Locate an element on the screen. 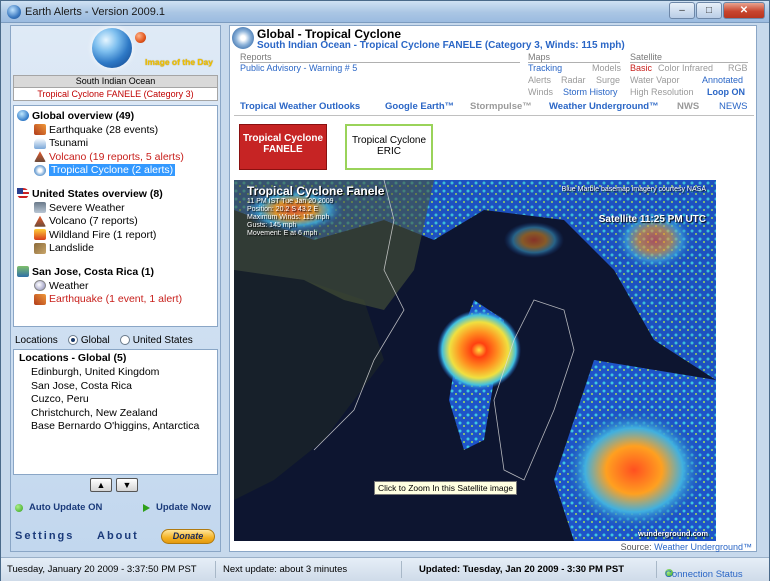 This screenshot has width=770, height=581. tree-group-san-jose: San Jose, Costa Rica (1) is located at coordinates (117, 271).